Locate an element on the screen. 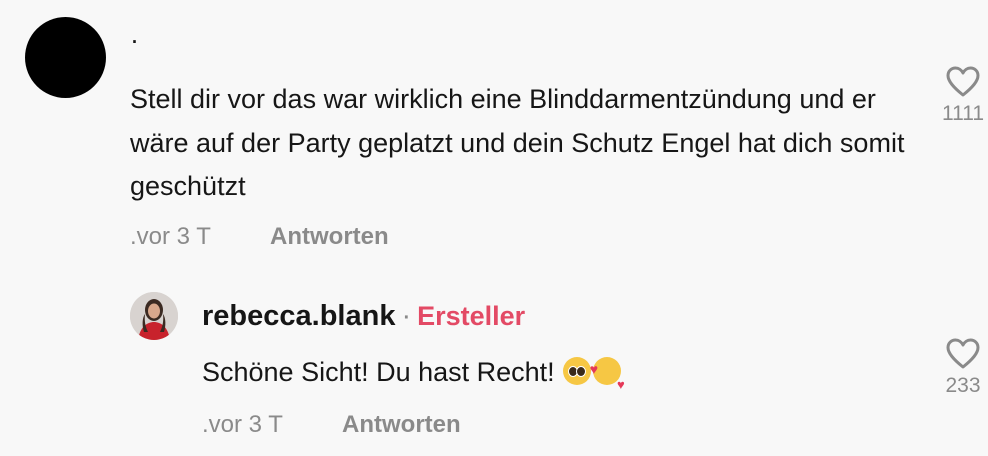  like-button: 1111 is located at coordinates (959, 96).